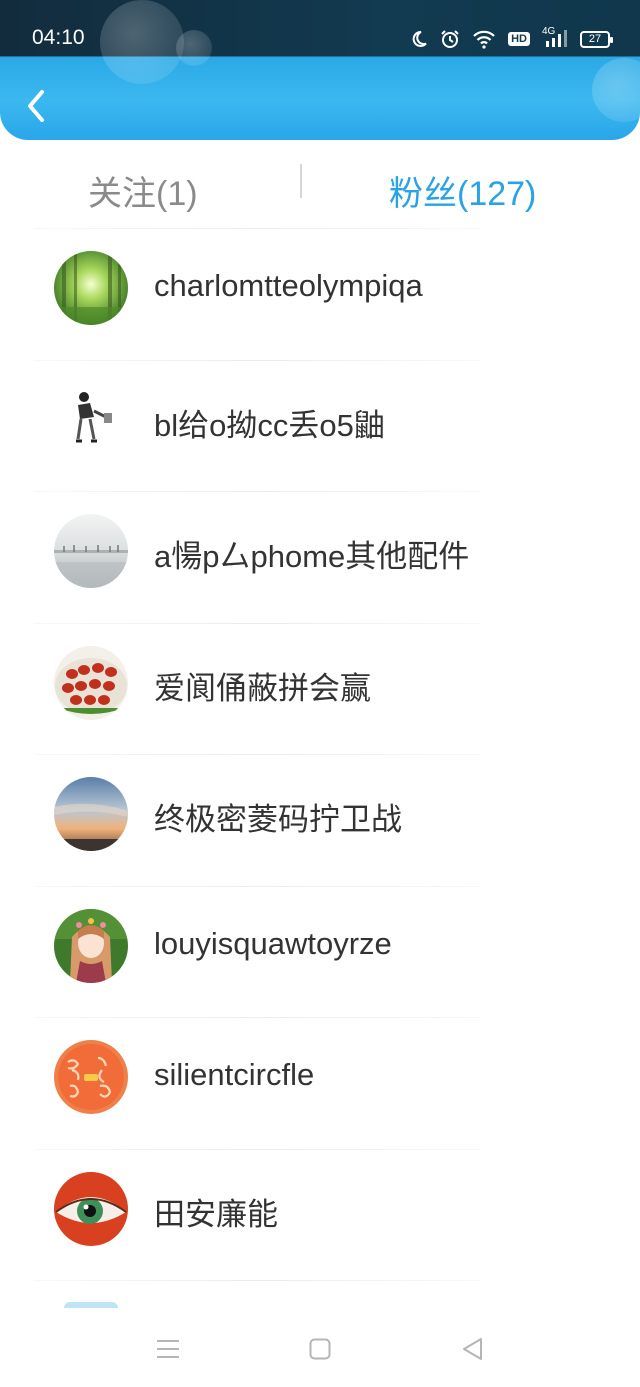 Image resolution: width=640 pixels, height=1387 pixels. I want to click on orange-badge-avatar, so click(91, 1077).